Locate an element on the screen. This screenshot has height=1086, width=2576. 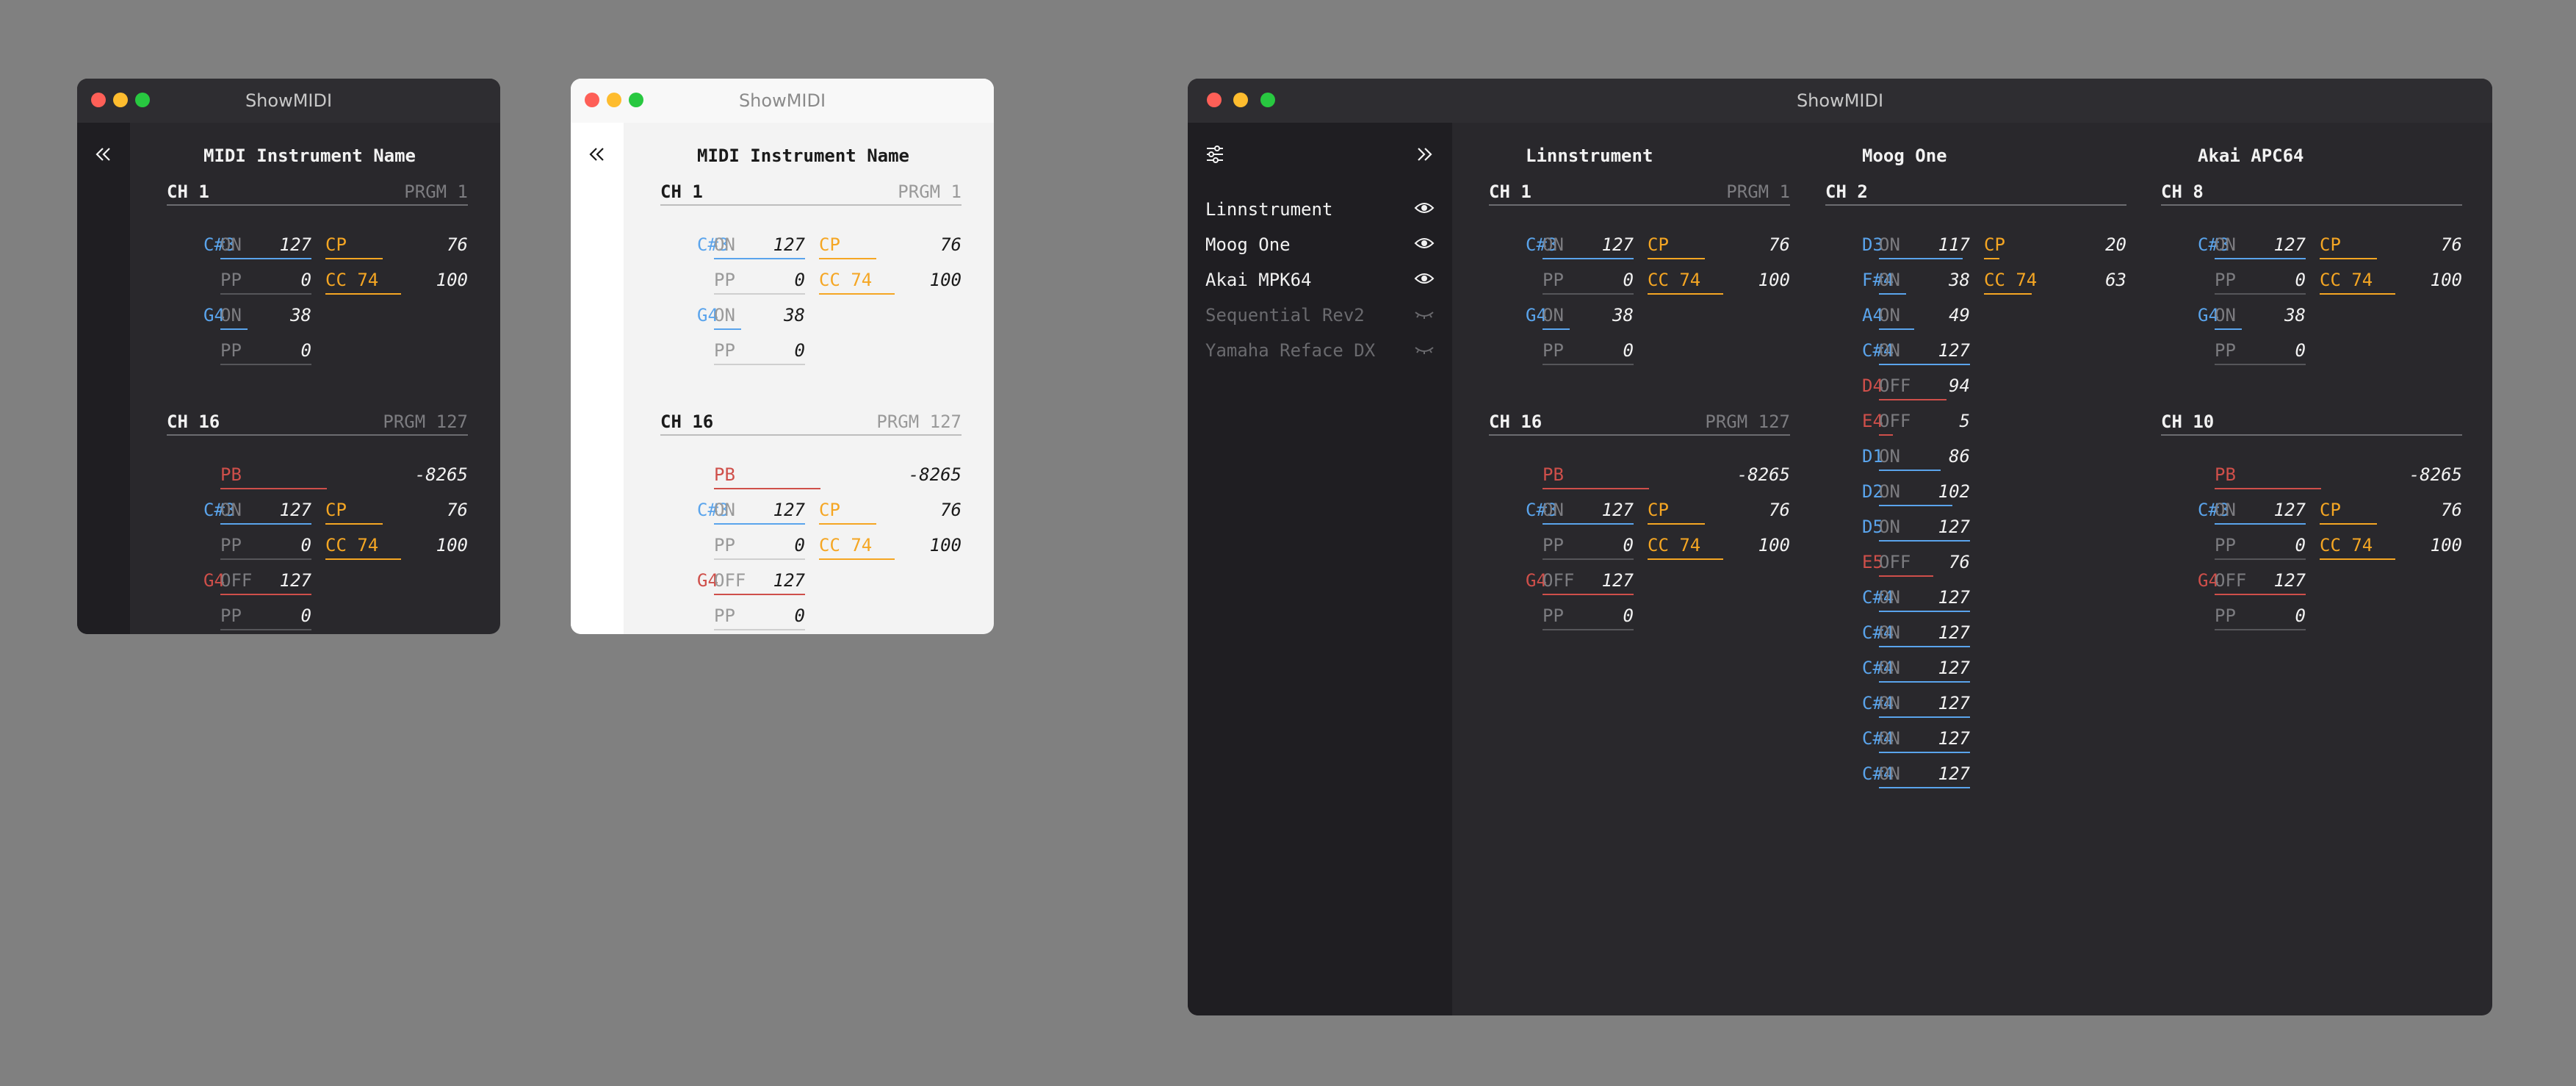
cc-value: 63 is located at coordinates (2115, 280).